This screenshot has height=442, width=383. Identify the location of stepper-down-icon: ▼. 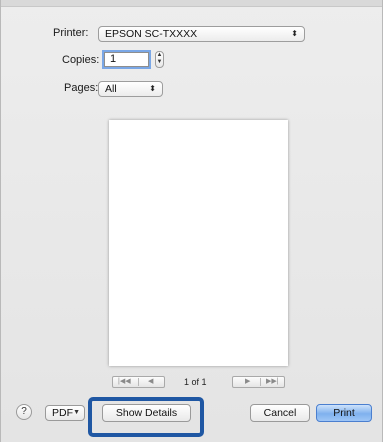
(160, 62).